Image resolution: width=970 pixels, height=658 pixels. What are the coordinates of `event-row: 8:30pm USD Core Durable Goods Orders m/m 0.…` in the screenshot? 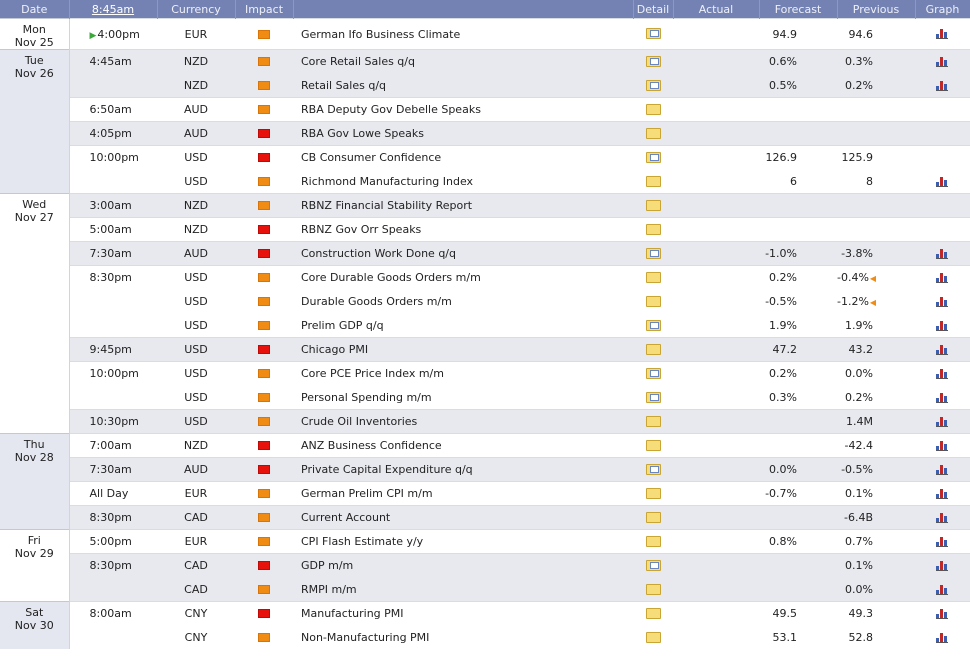 It's located at (485, 277).